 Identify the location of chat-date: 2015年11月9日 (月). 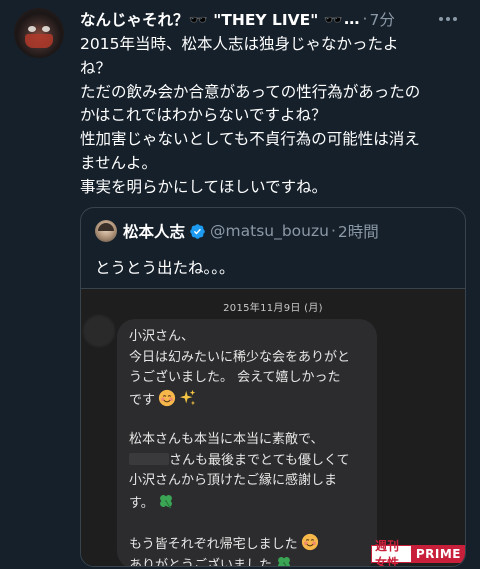
(273, 308).